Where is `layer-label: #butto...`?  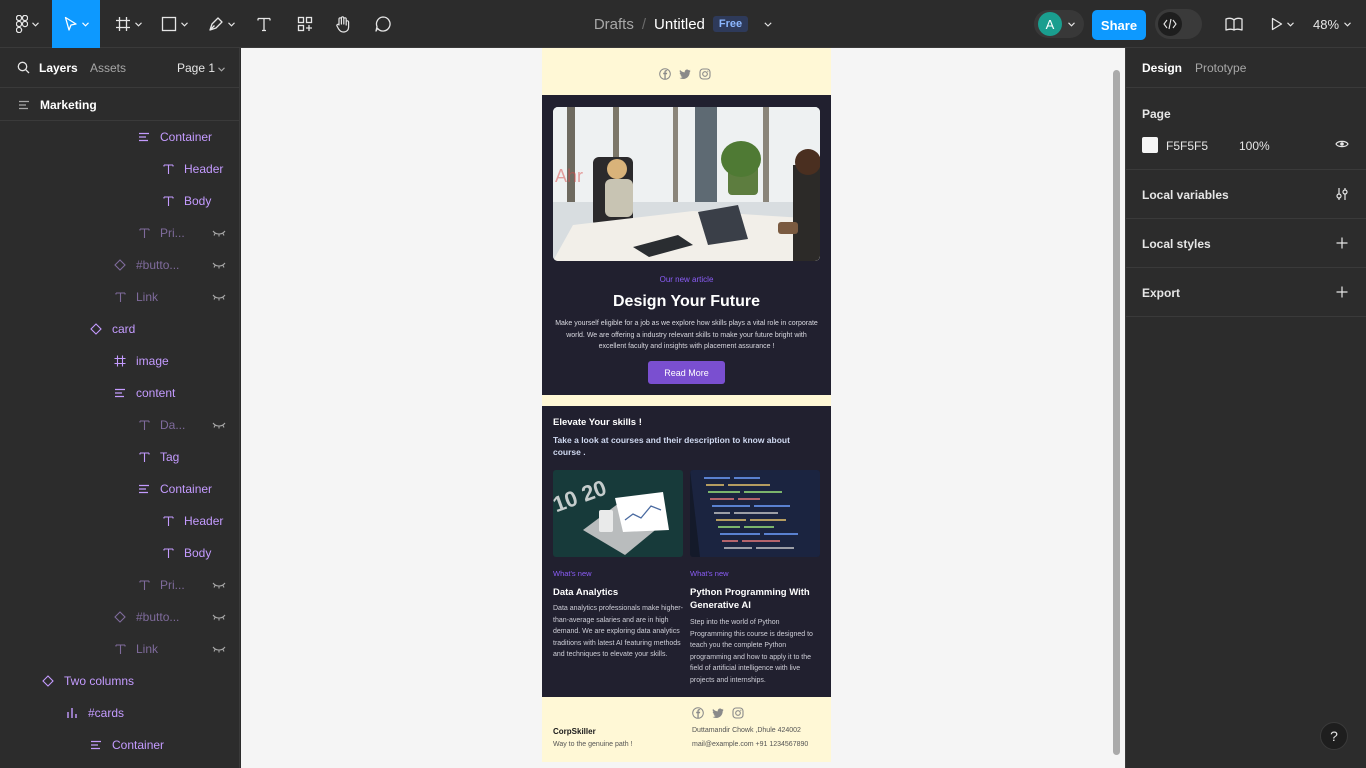 layer-label: #butto... is located at coordinates (158, 265).